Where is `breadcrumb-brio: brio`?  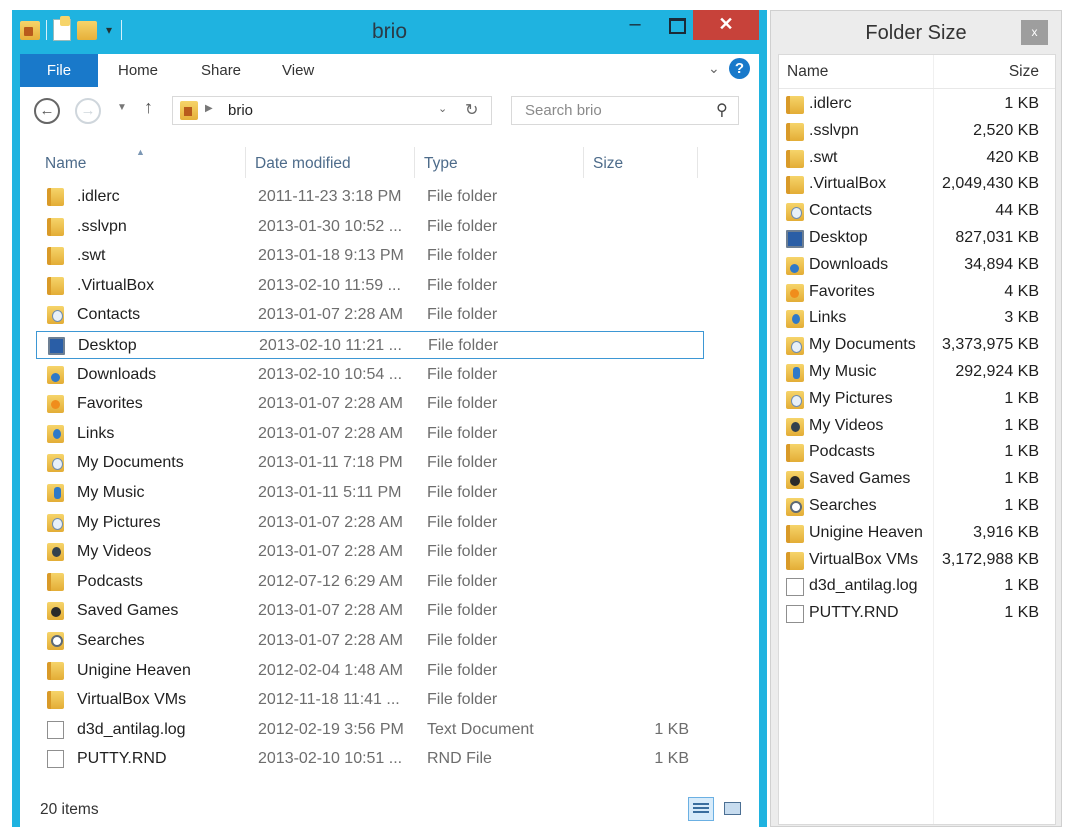
breadcrumb-brio: brio is located at coordinates (240, 110).